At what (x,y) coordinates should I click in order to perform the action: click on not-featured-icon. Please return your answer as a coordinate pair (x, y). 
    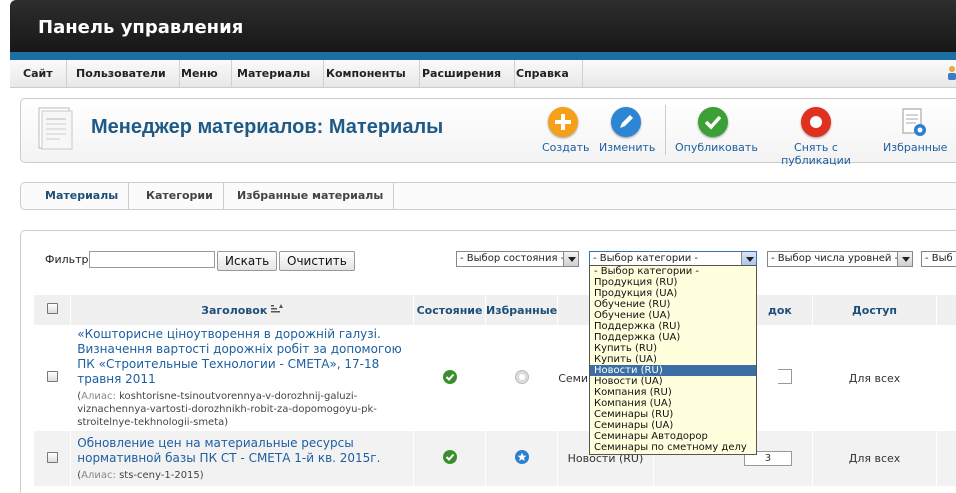
    Looking at the image, I should click on (521, 376).